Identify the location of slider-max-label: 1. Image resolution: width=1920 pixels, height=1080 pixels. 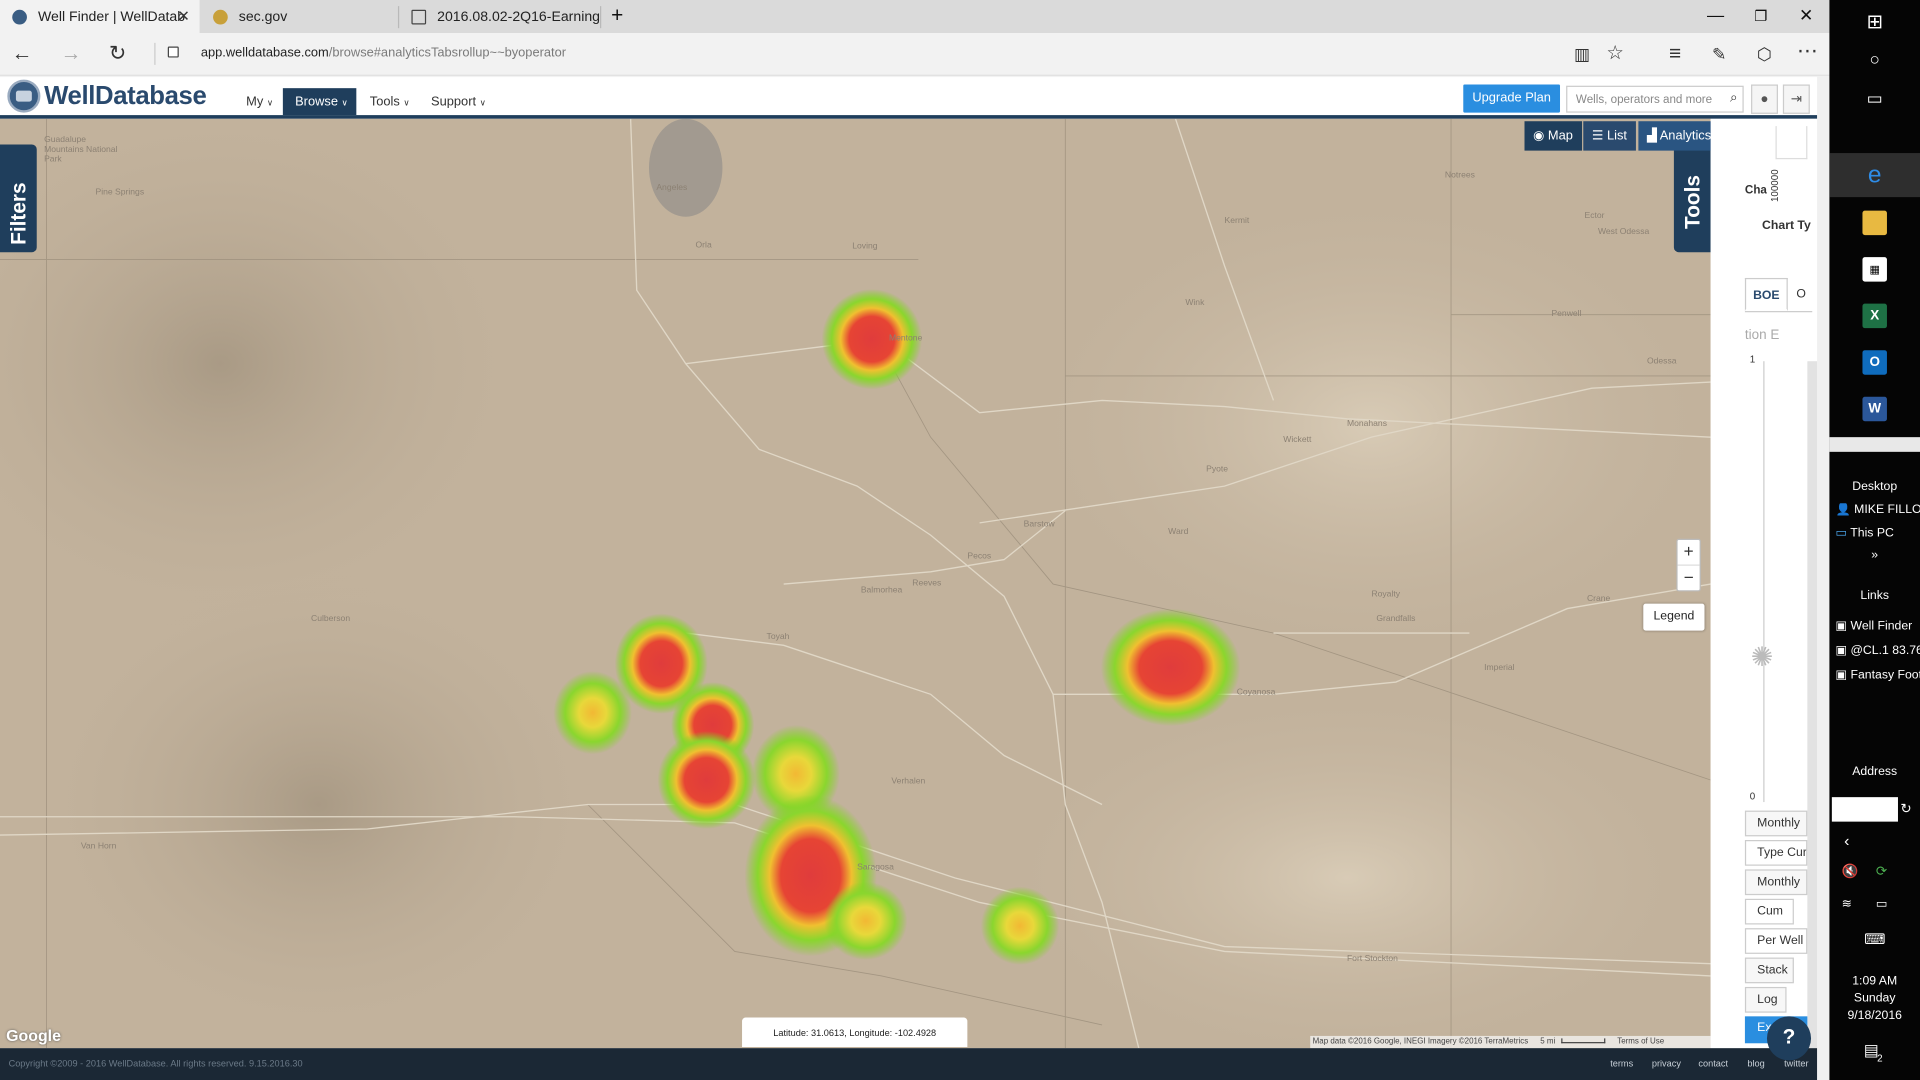
(1752, 359).